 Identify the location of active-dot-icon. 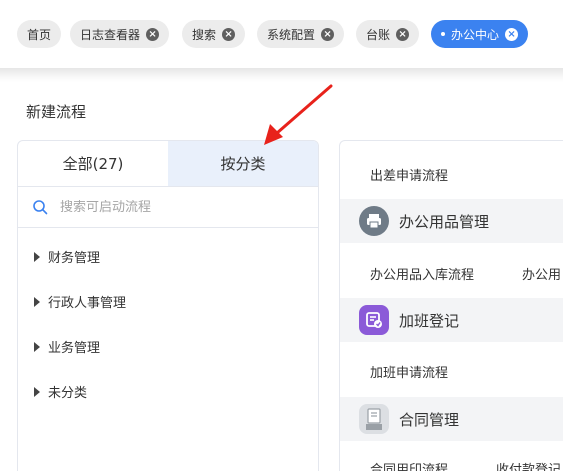
(443, 34).